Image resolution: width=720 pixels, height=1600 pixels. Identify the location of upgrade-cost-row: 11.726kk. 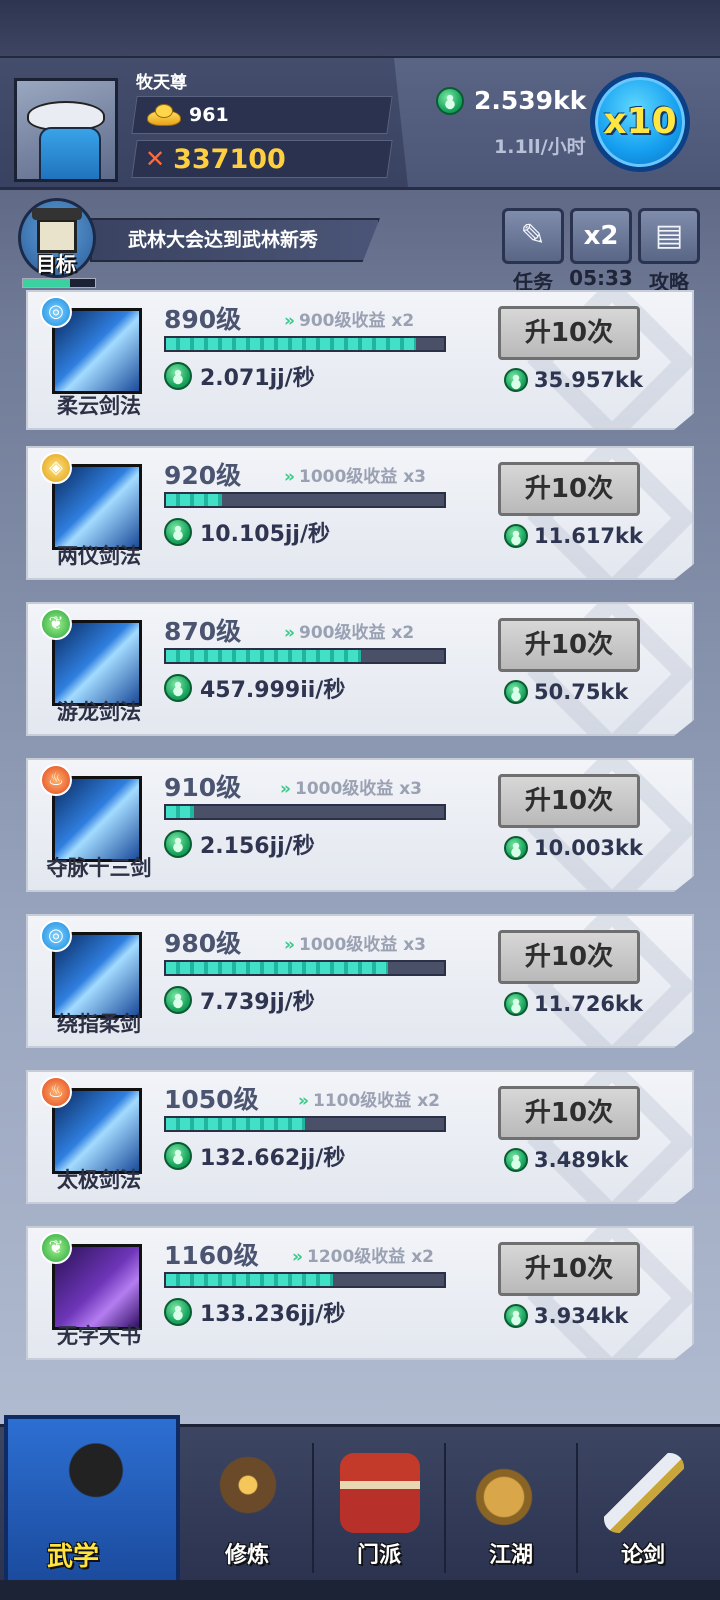
(573, 1004).